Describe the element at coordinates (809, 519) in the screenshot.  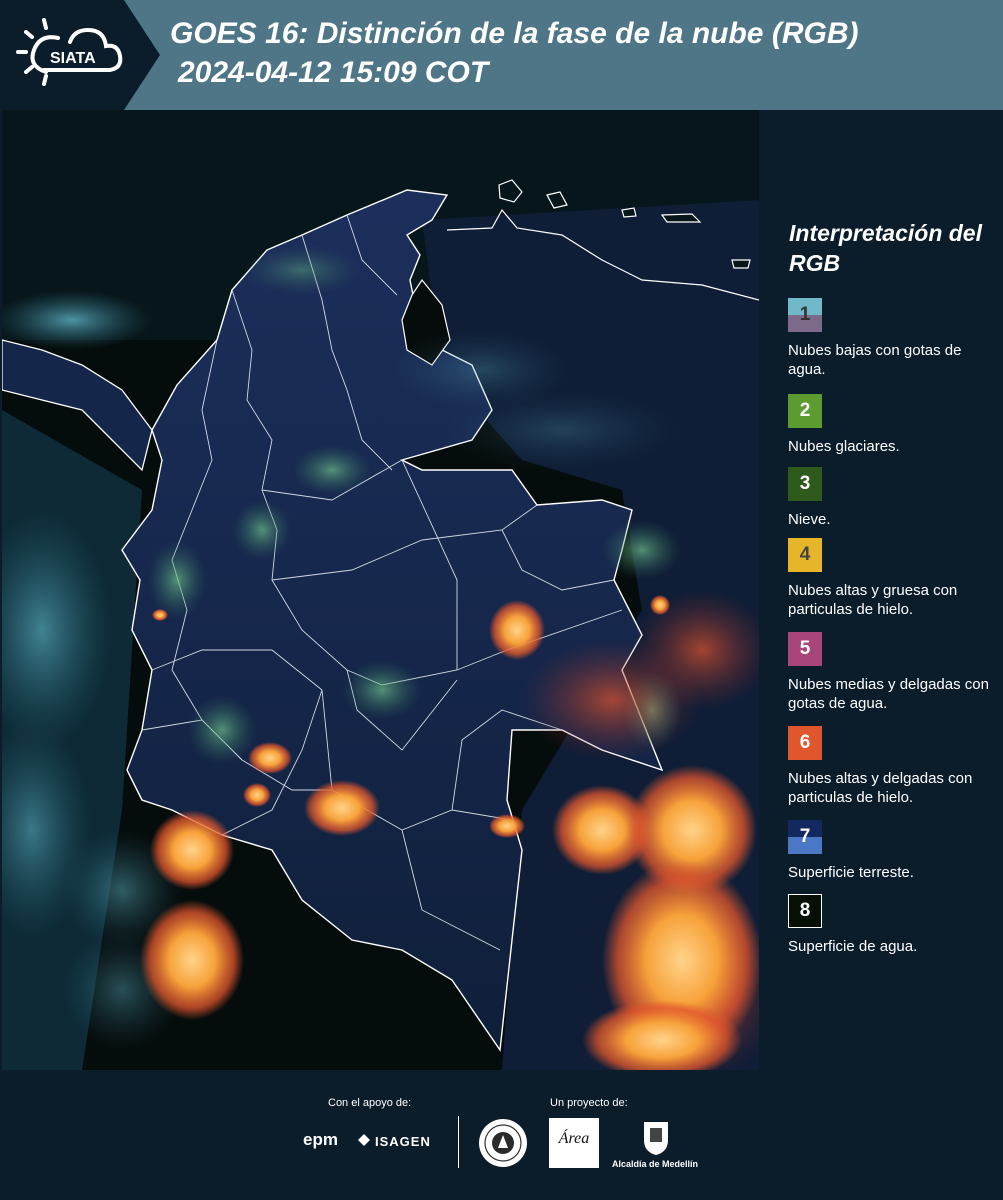
I see `legend-label: Nieve.` at that location.